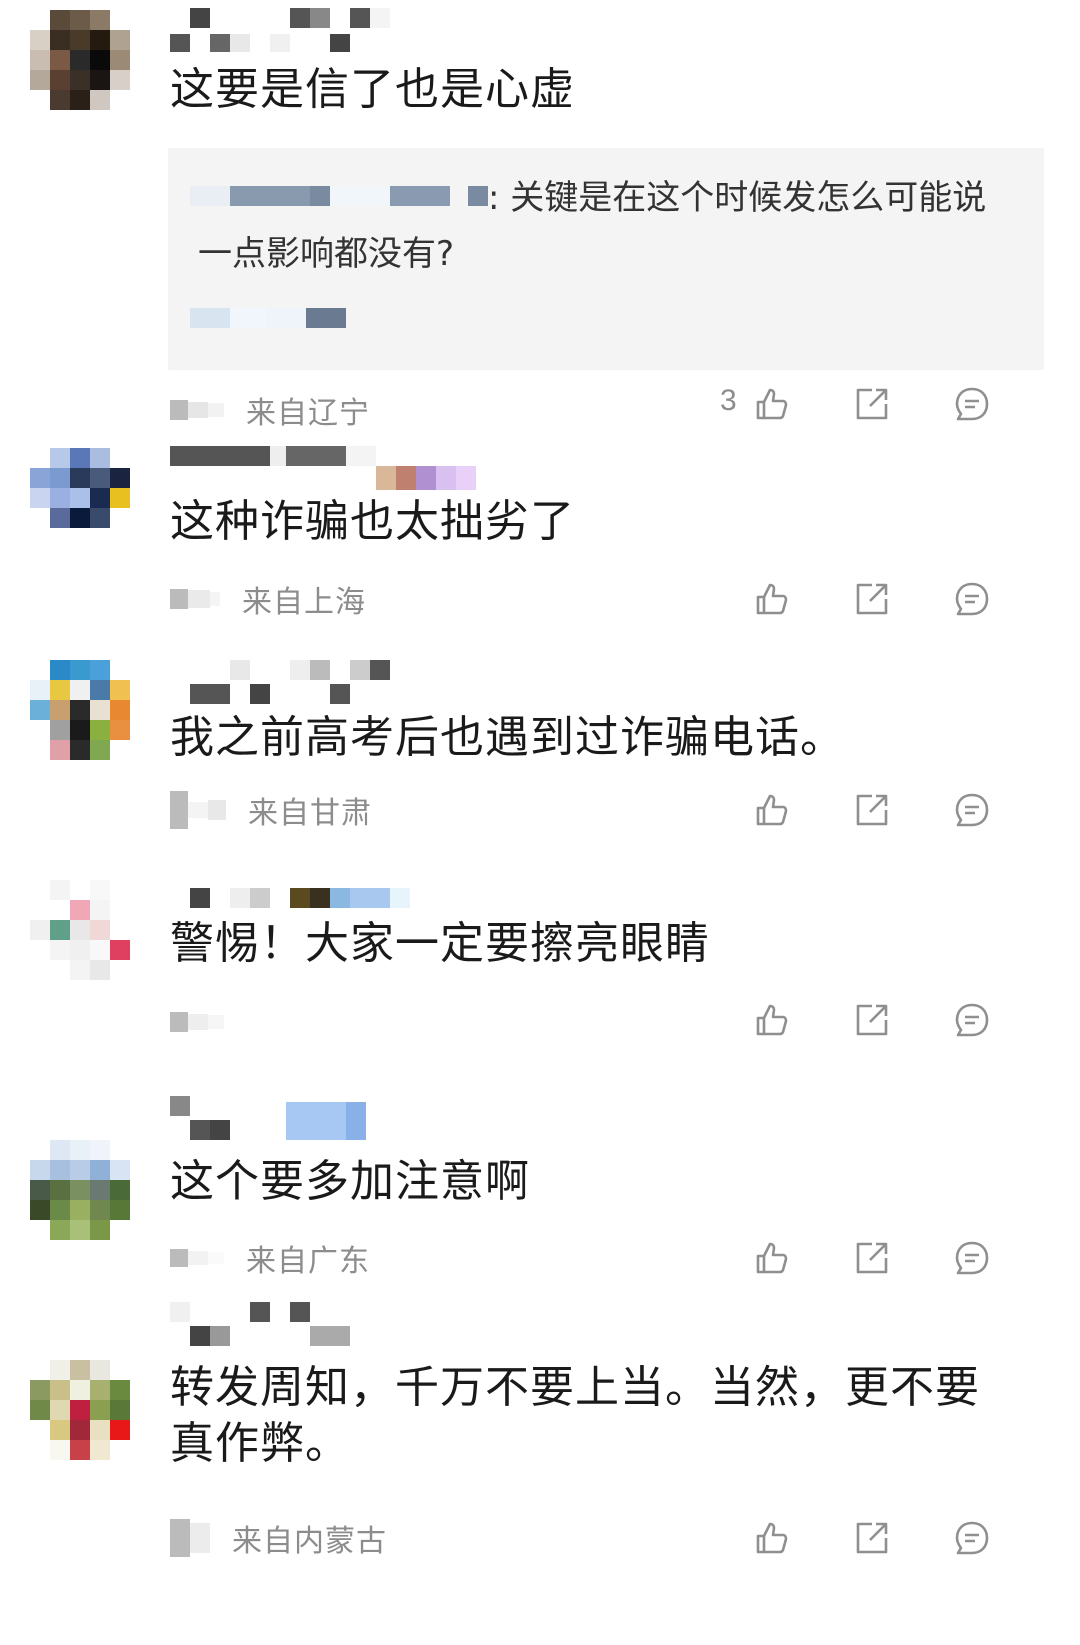 The height and width of the screenshot is (1645, 1080). Describe the element at coordinates (507, 737) in the screenshot. I see `comment-text: 我之前高考后也遇到过诈骗电话。` at that location.